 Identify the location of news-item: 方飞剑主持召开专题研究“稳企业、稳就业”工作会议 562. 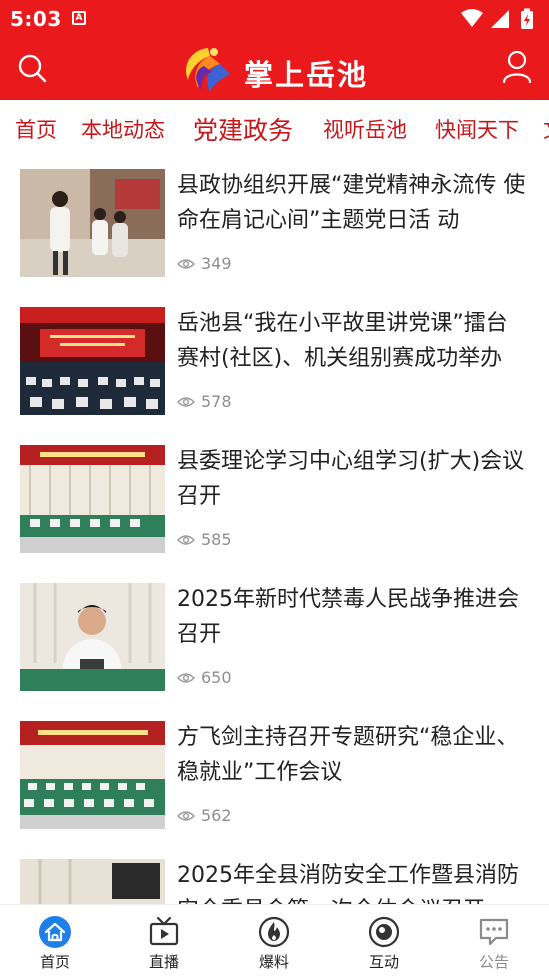
(274, 777).